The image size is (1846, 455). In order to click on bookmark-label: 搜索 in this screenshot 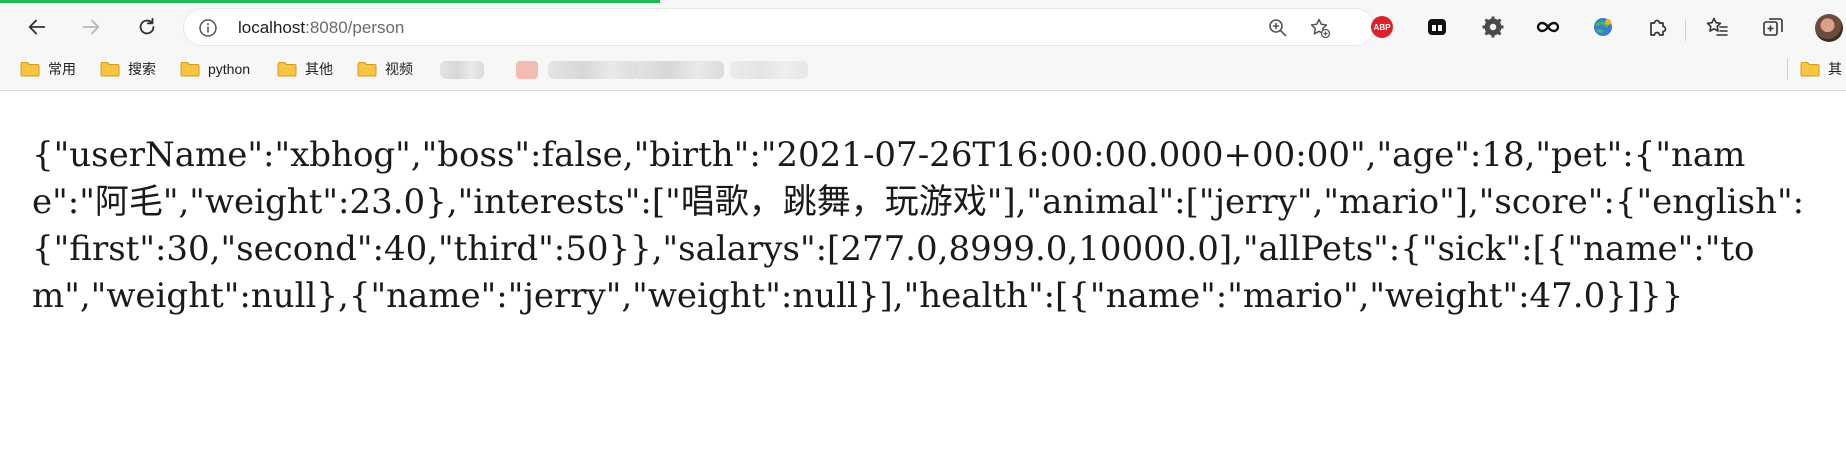, I will do `click(142, 69)`.